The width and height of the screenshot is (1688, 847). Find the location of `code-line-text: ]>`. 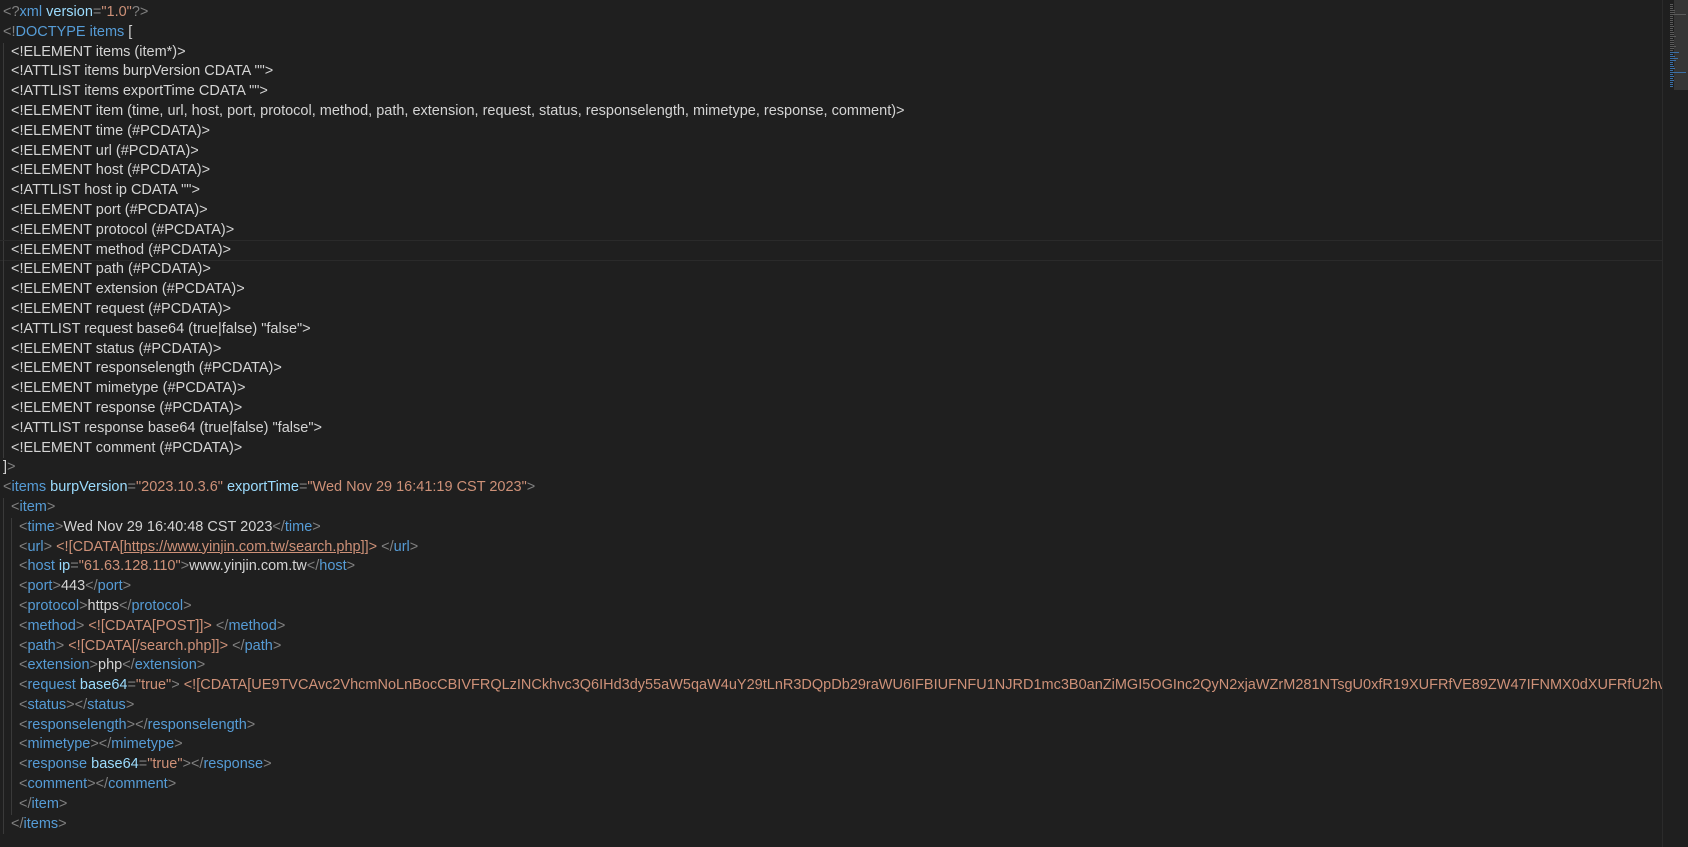

code-line-text: ]> is located at coordinates (9, 467).